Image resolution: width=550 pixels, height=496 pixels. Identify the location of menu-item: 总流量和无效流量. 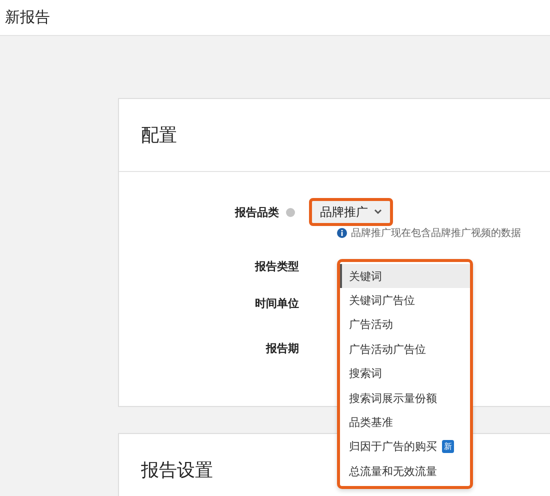
(405, 471).